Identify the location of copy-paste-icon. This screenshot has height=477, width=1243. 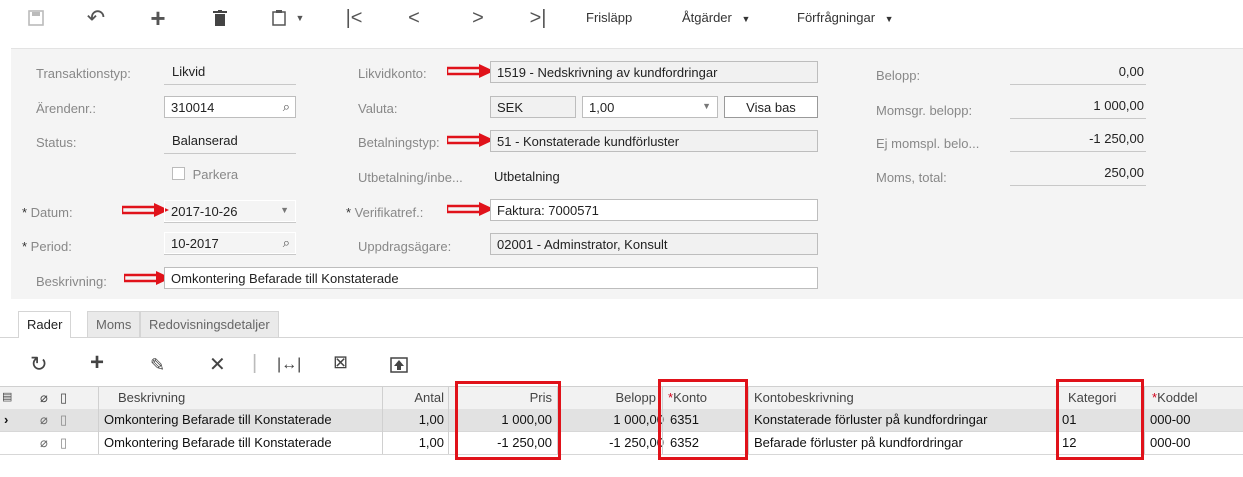
(279, 18).